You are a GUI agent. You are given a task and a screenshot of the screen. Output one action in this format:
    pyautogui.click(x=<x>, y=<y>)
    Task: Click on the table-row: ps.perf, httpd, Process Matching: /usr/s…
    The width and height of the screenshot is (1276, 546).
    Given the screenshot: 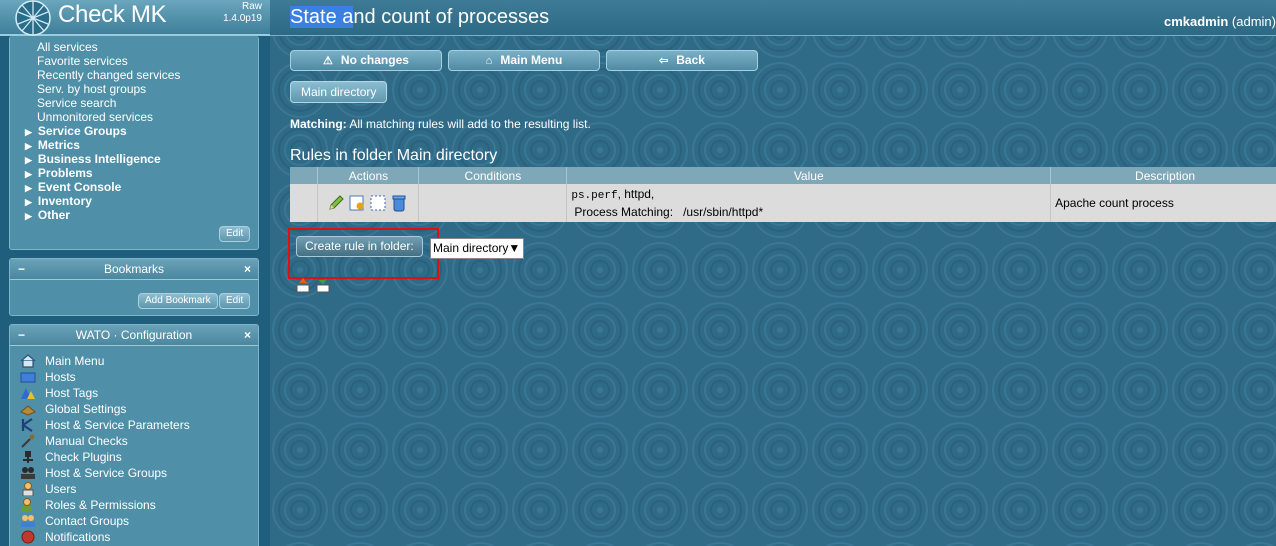 What is the action you would take?
    pyautogui.click(x=783, y=203)
    